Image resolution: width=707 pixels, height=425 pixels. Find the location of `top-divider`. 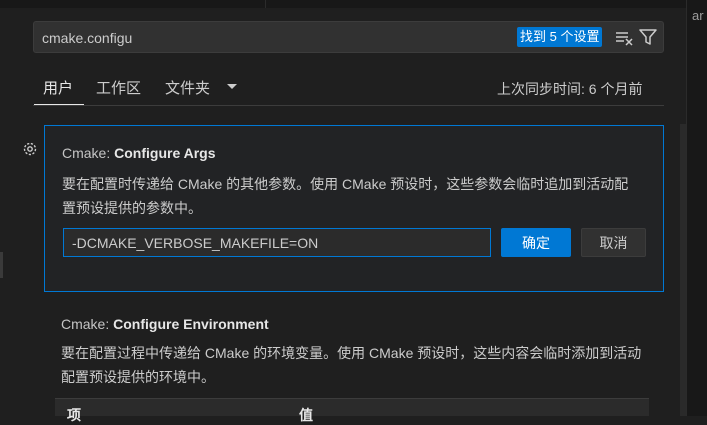

top-divider is located at coordinates (265, 4).